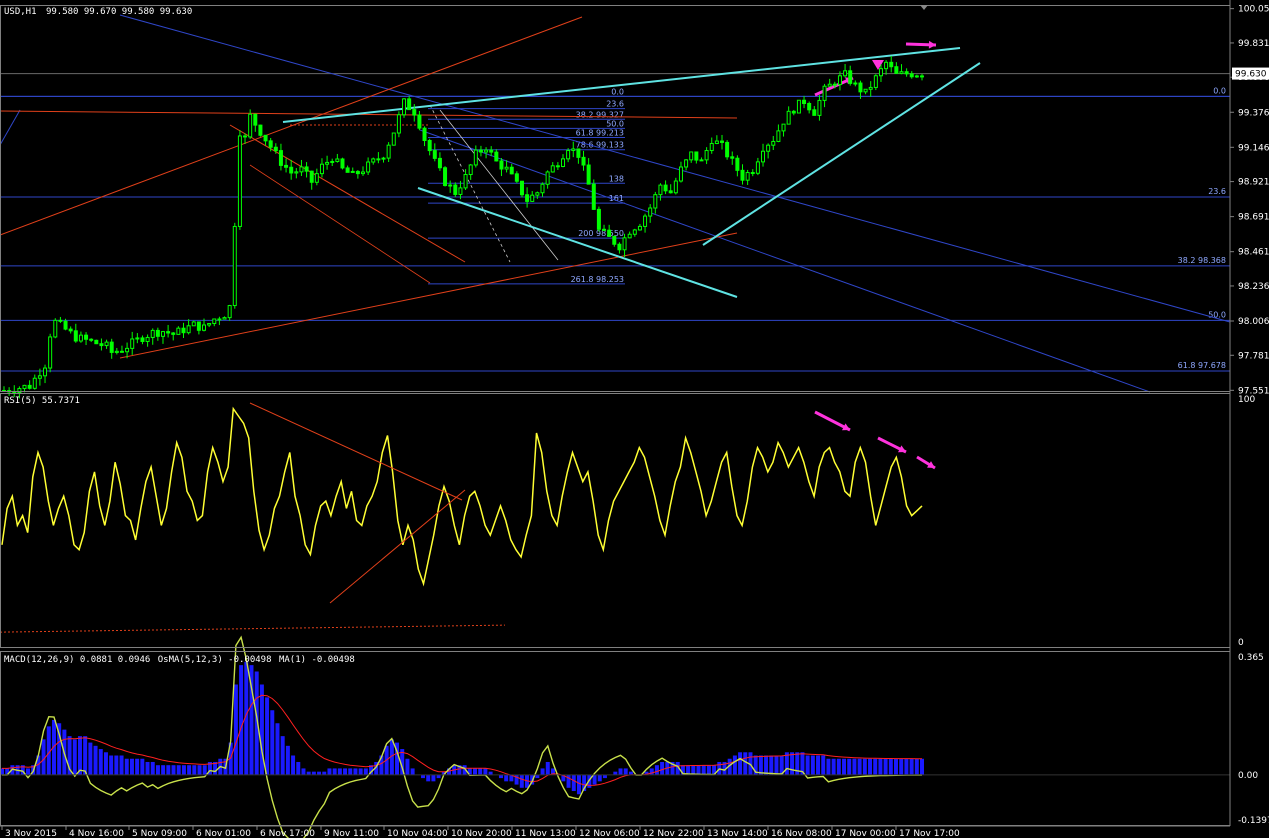 The height and width of the screenshot is (838, 1269). I want to click on time-tick-label: 12 Nov 06:00, so click(609, 833).